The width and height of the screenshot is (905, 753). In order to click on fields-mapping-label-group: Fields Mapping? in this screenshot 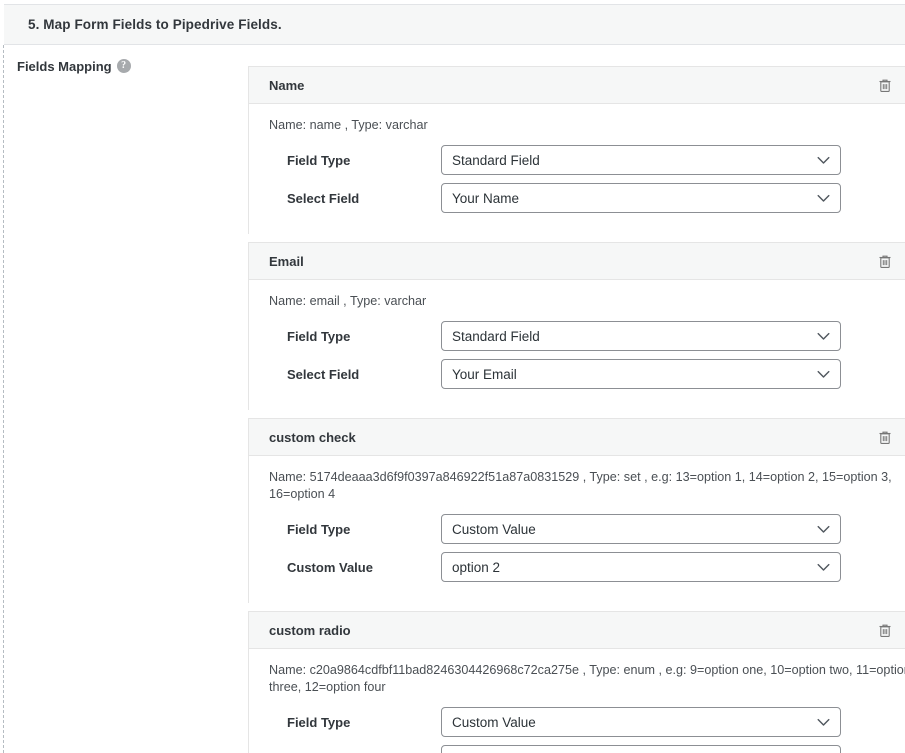, I will do `click(127, 67)`.